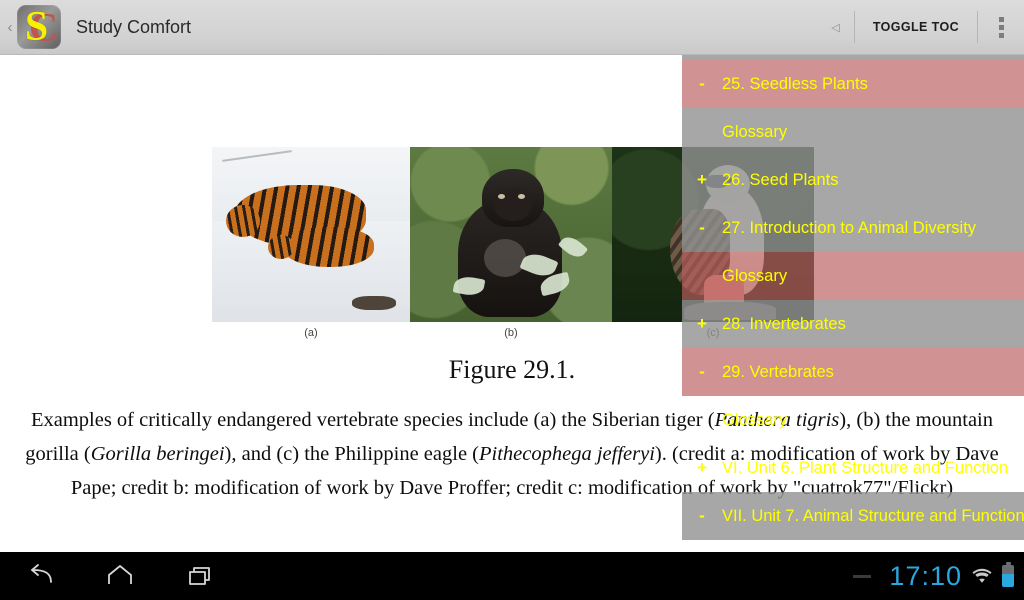 The image size is (1024, 600). Describe the element at coordinates (853, 132) in the screenshot. I see `toc-item-glossary-1: Glossary` at that location.